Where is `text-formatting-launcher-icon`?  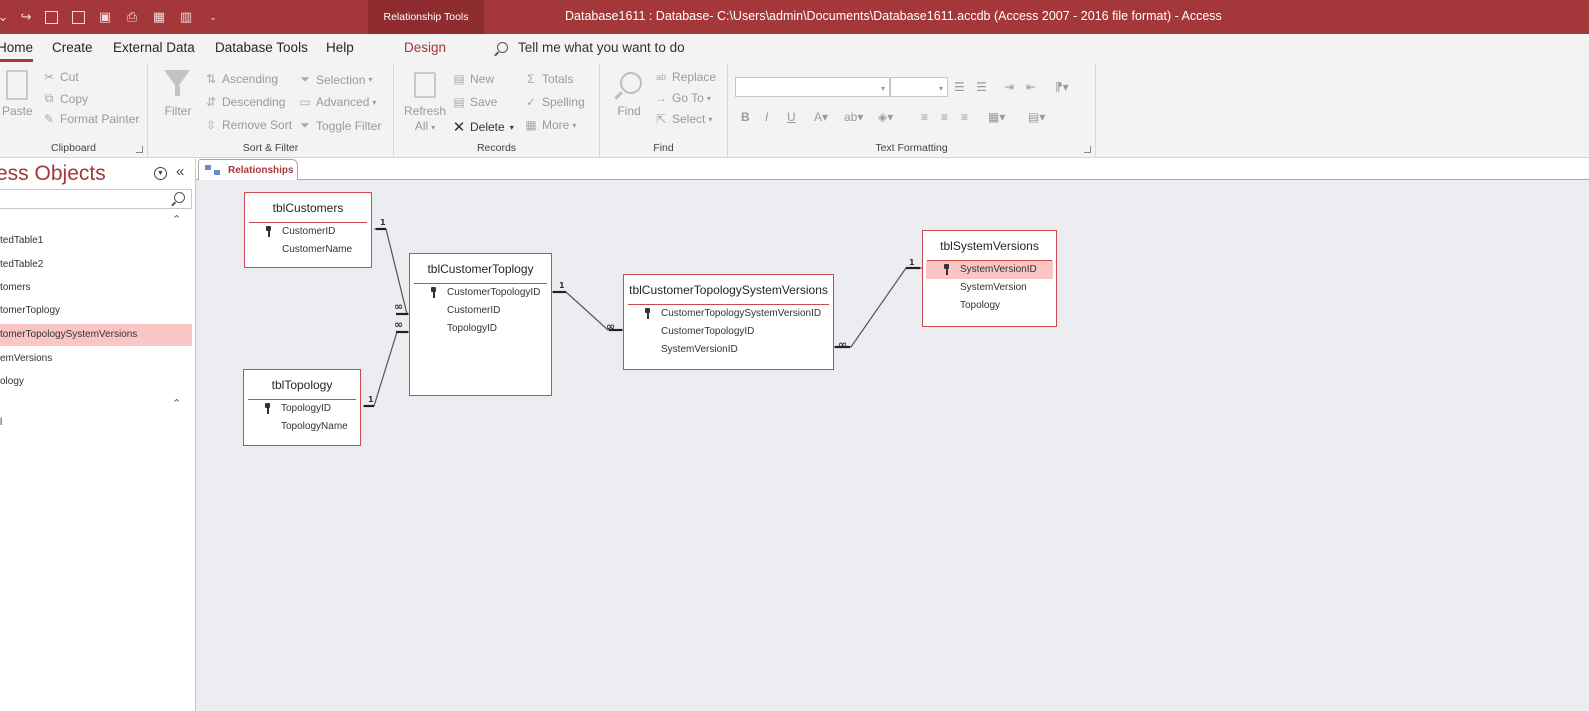 text-formatting-launcher-icon is located at coordinates (1087, 149).